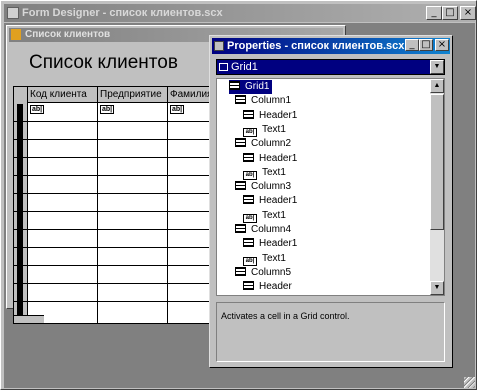 The image size is (477, 390). I want to click on maximize-button: □, so click(450, 13).